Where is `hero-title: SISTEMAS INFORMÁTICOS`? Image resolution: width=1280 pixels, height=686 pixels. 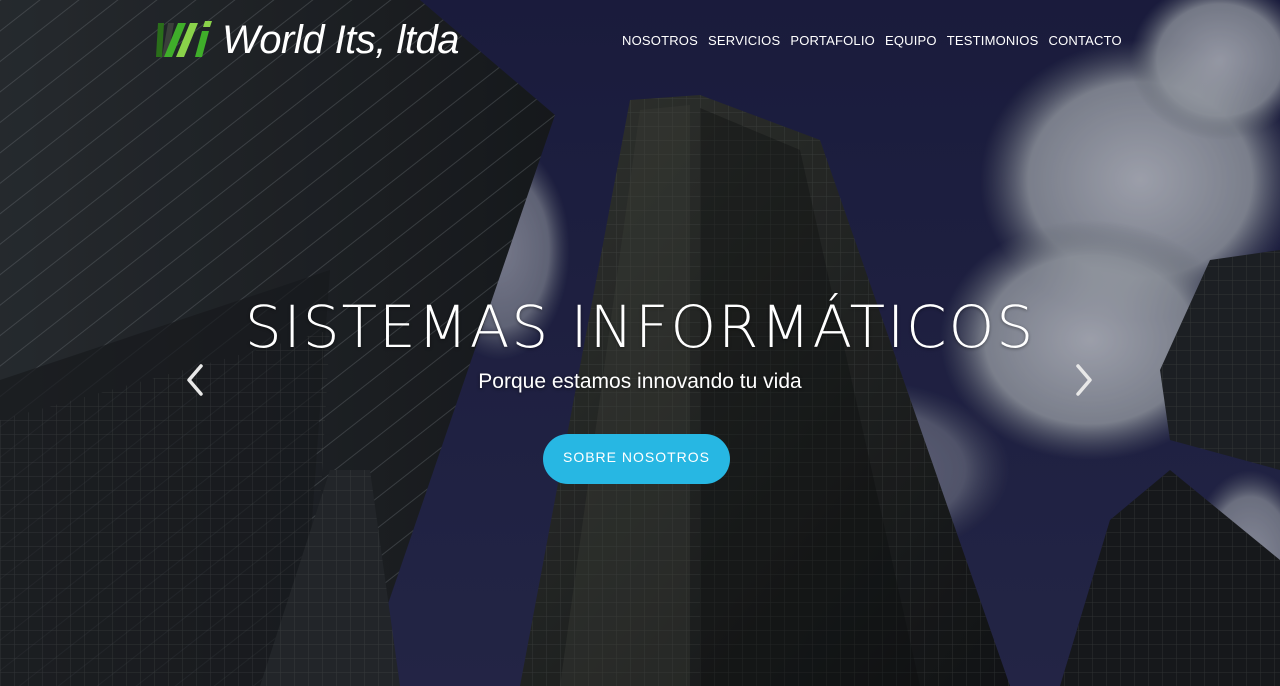 hero-title: SISTEMAS INFORMÁTICOS is located at coordinates (640, 327).